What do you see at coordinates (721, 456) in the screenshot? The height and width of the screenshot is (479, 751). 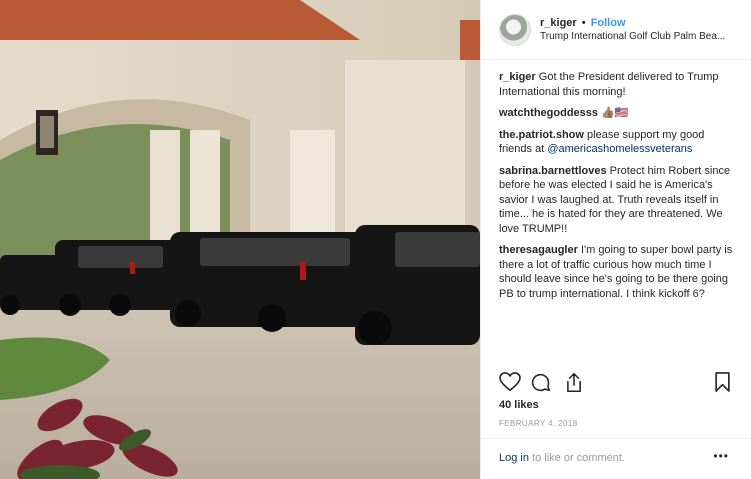 I see `more-options-icon: •••` at bounding box center [721, 456].